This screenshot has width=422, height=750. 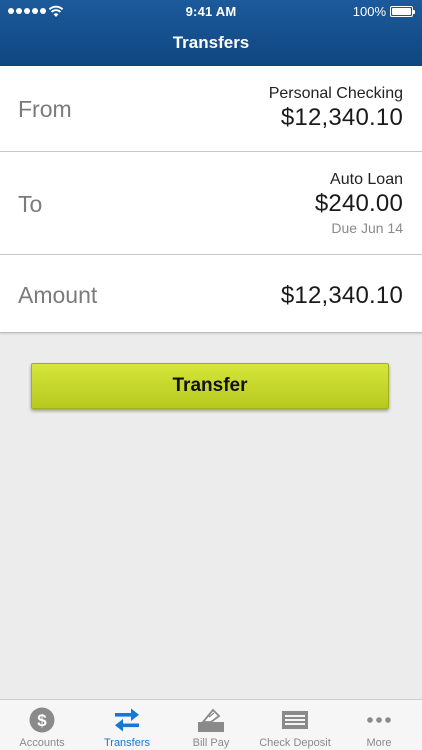 I want to click on to-account-due-date: Due Jun 14, so click(x=367, y=228).